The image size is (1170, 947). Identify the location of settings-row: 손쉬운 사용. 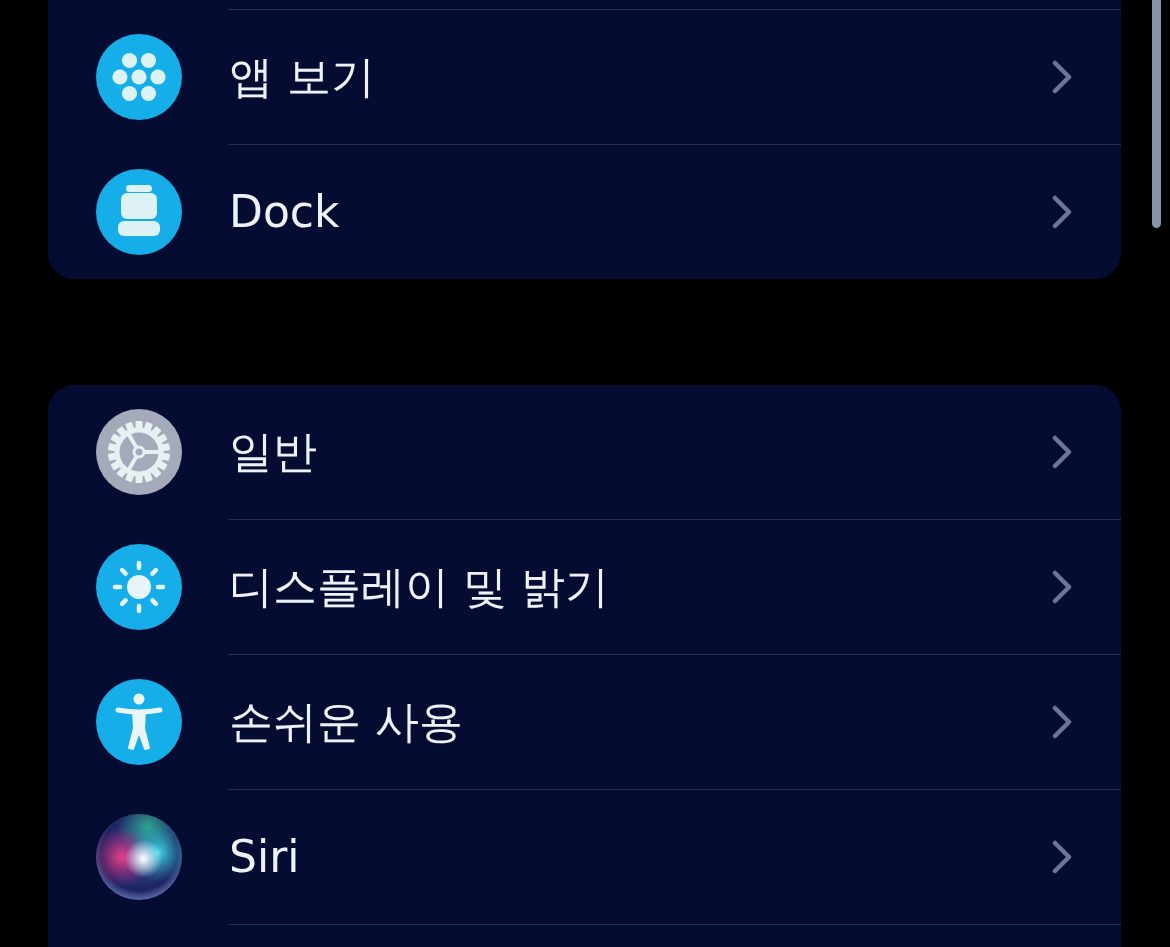
(584, 722).